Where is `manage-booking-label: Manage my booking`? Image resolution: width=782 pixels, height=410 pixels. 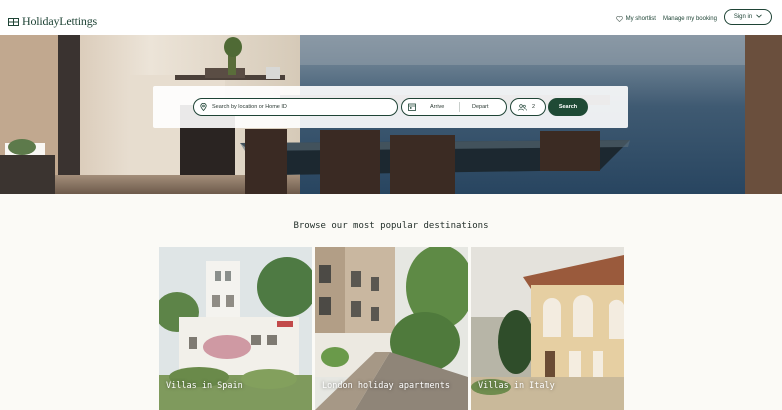 manage-booking-label: Manage my booking is located at coordinates (689, 19).